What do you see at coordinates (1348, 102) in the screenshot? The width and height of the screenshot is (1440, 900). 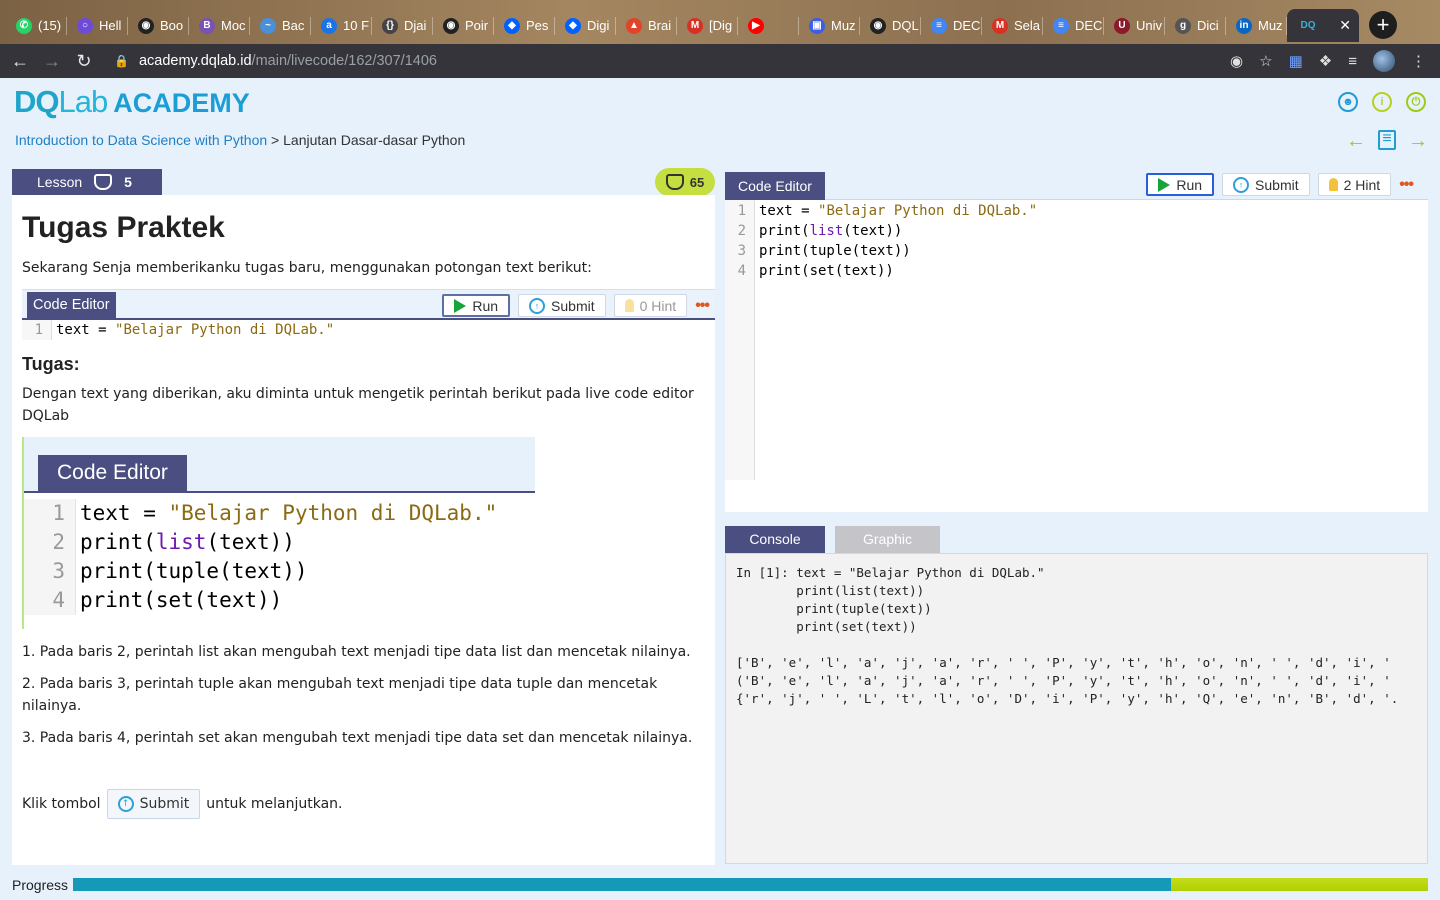 I see `user-profile-icon: ☻` at bounding box center [1348, 102].